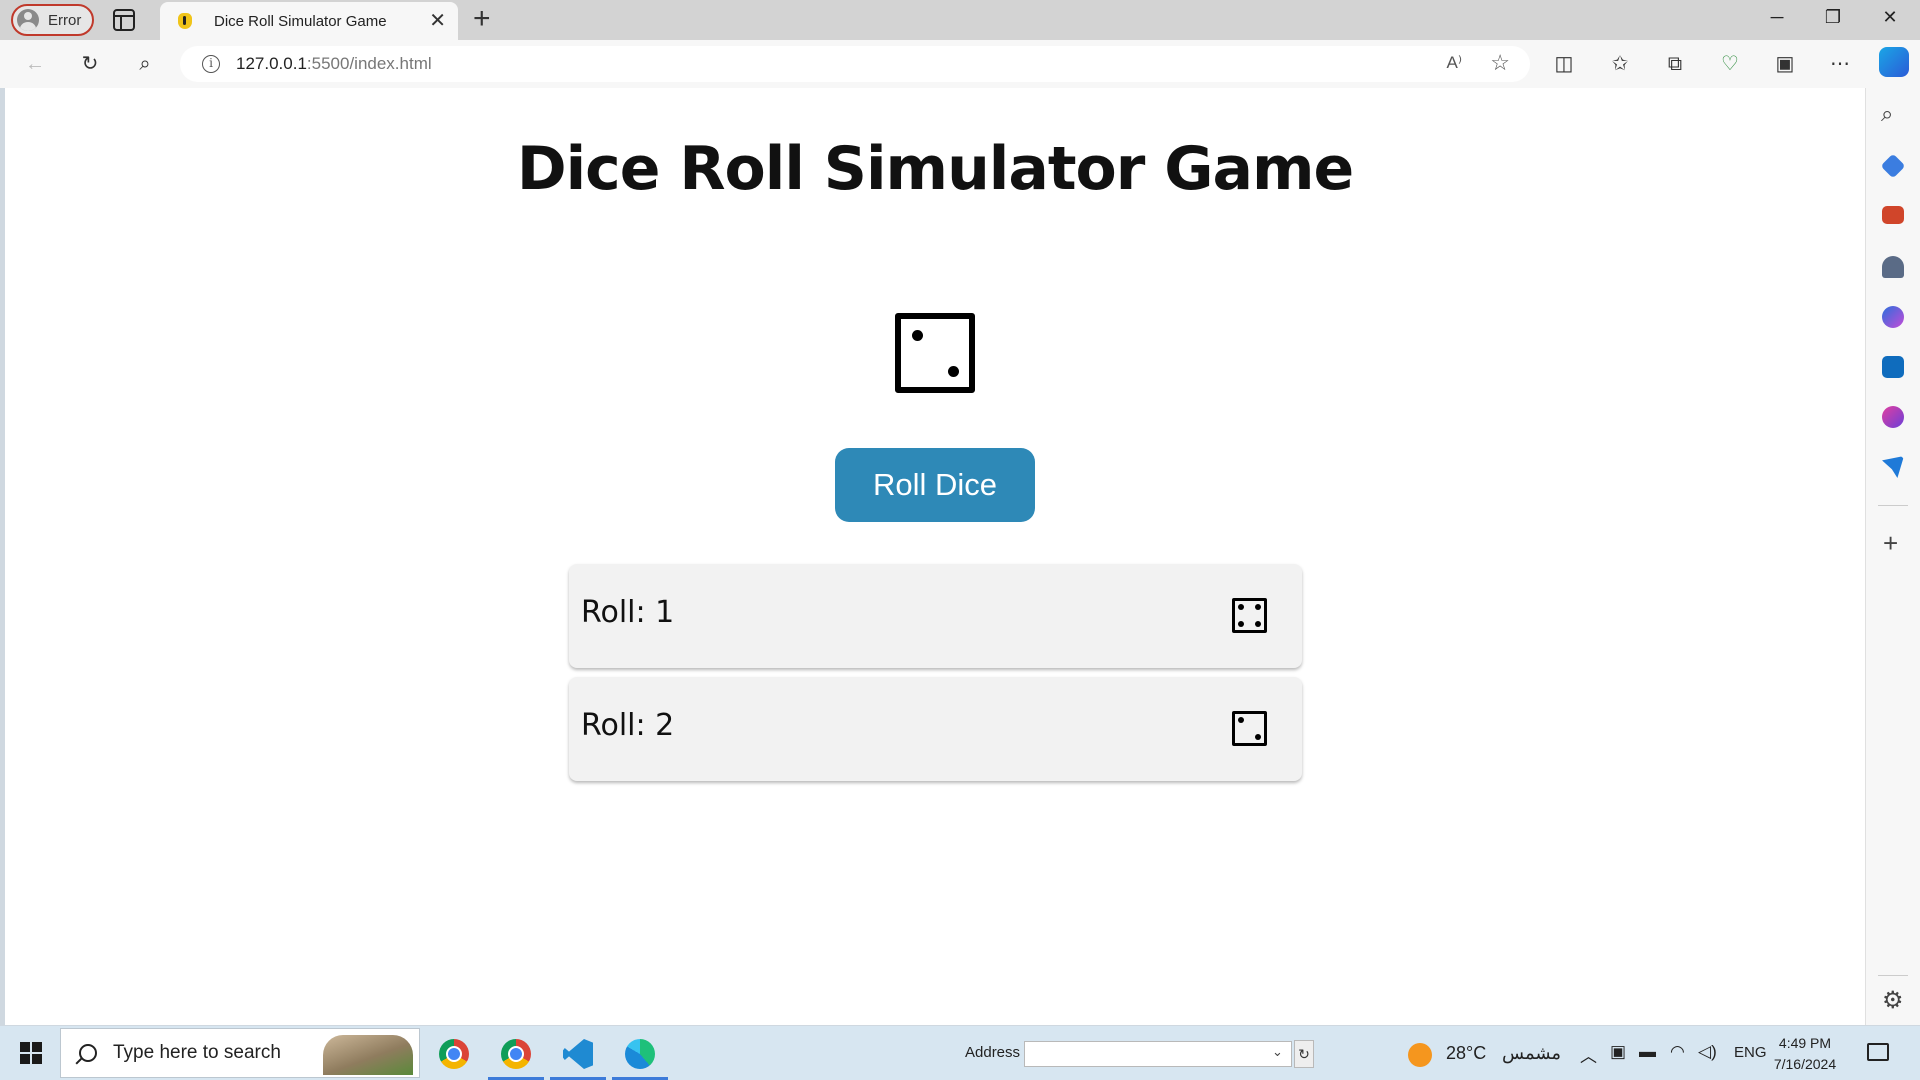 The width and height of the screenshot is (1920, 1080). Describe the element at coordinates (197, 1052) in the screenshot. I see `taskbar-search-placeholder: Type here to search` at that location.